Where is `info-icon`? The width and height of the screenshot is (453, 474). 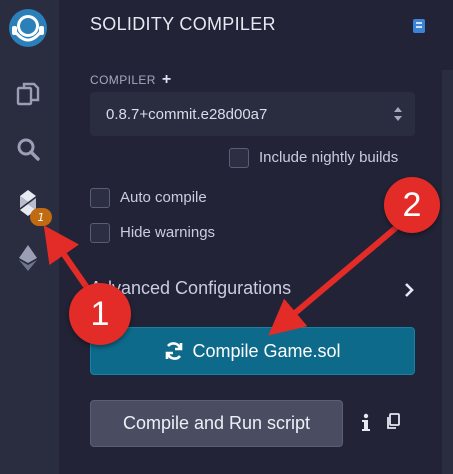
info-icon is located at coordinates (366, 423).